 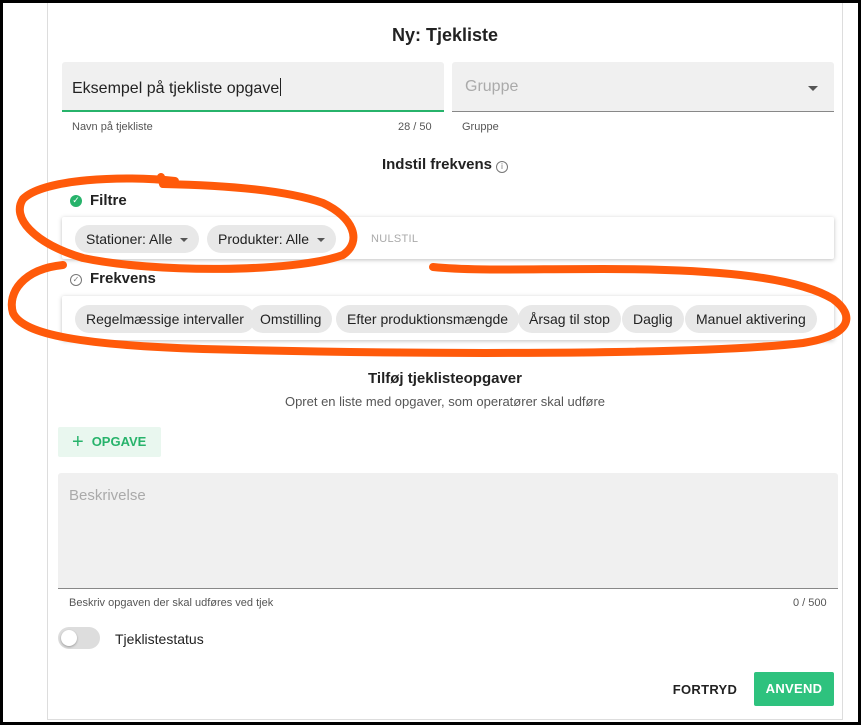 What do you see at coordinates (108, 200) in the screenshot?
I see `filters-title: Filtre` at bounding box center [108, 200].